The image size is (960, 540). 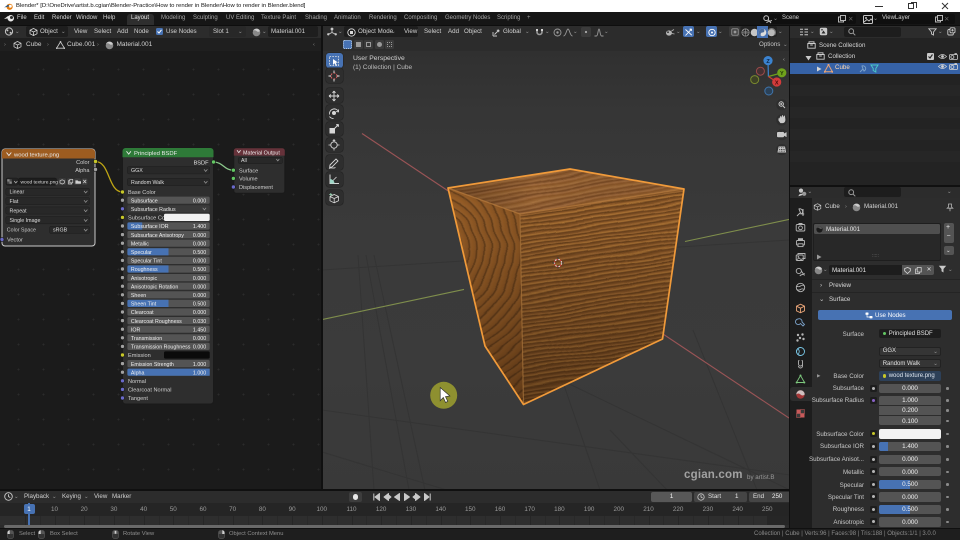 What do you see at coordinates (150, 227) in the screenshot?
I see `svg-text: Subsurface IOR` at bounding box center [150, 227].